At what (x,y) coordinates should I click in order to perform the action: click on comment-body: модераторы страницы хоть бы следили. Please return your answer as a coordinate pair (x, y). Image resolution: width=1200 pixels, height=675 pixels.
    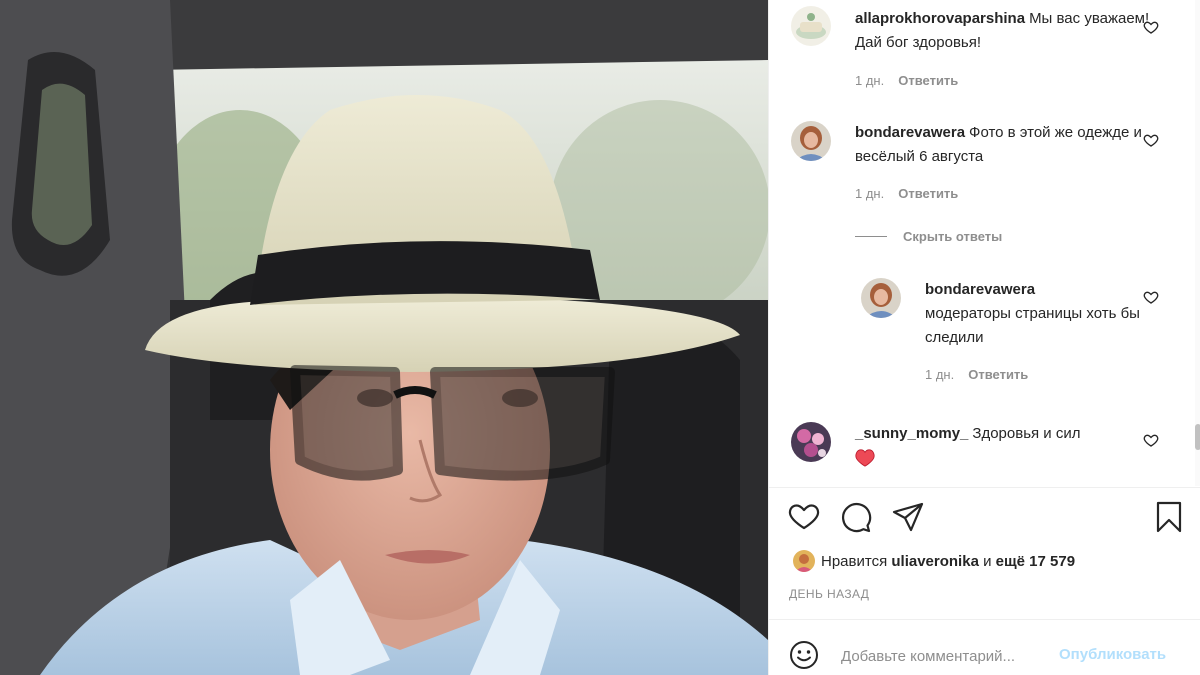
    Looking at the image, I should click on (1032, 325).